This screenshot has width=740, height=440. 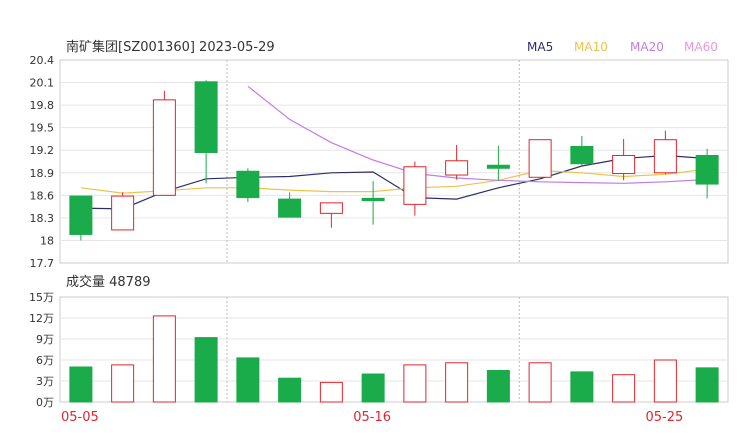 I want to click on price-tick-label: 18.3, so click(x=42, y=218).